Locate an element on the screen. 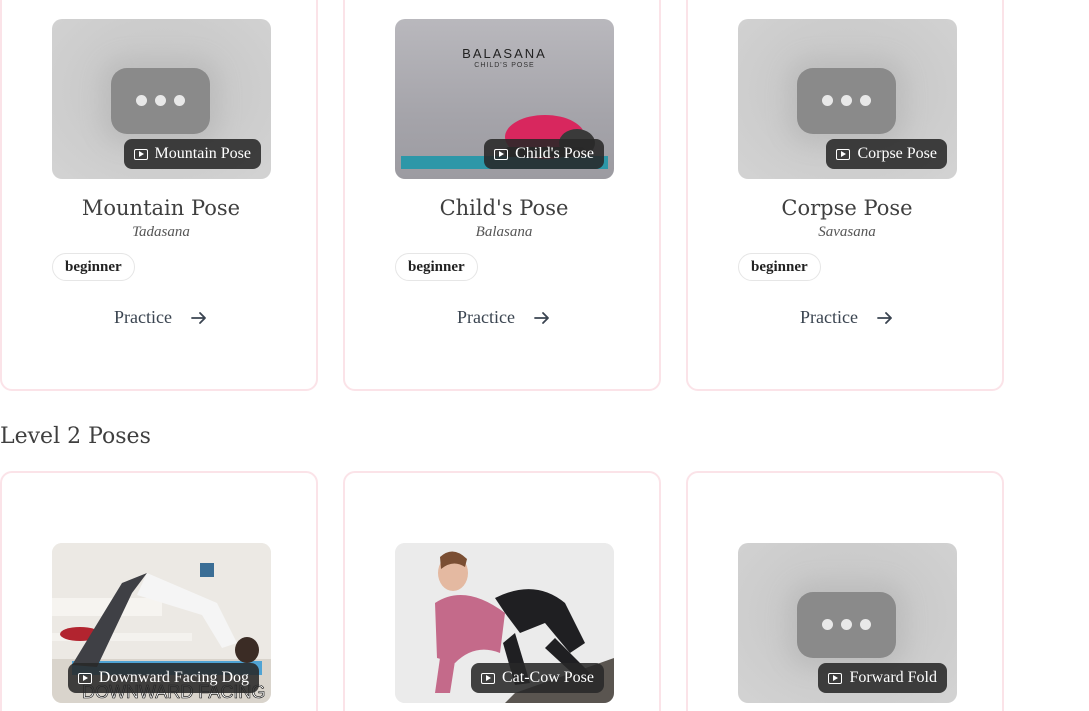  video-thumbnail: Mountain Pose is located at coordinates (161, 99).